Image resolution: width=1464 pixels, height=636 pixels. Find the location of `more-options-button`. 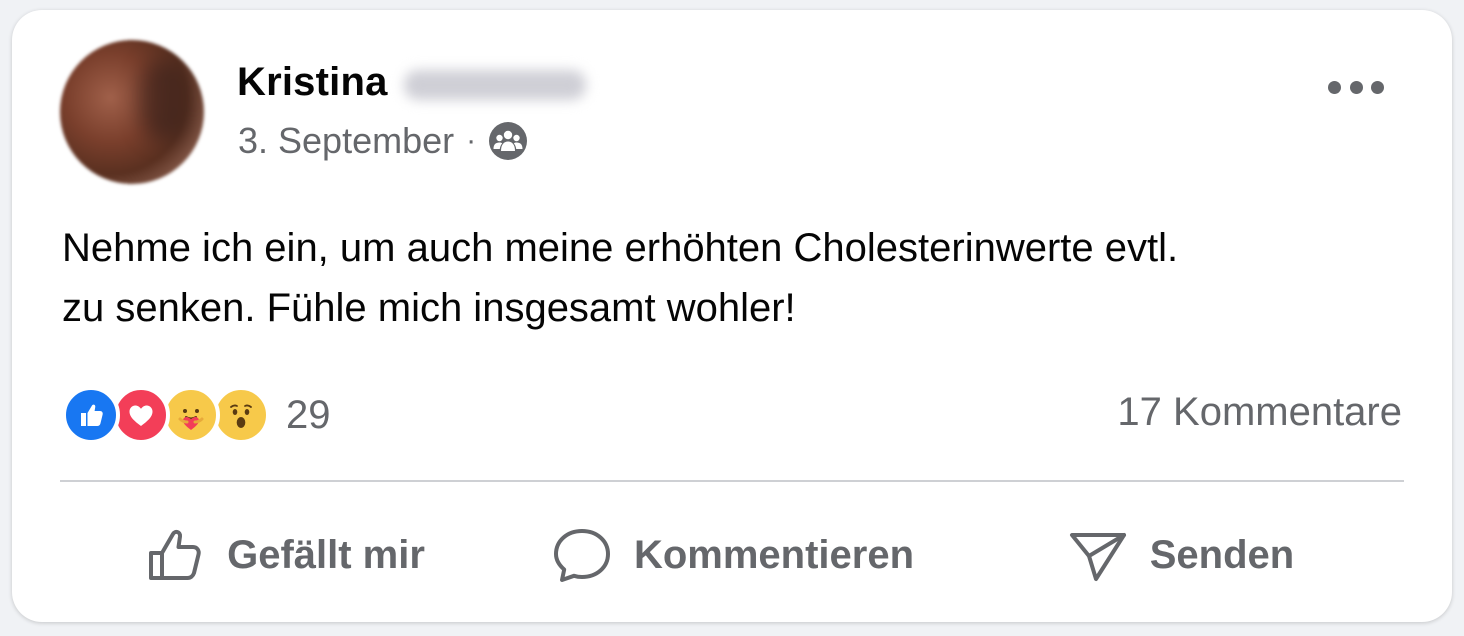

more-options-button is located at coordinates (1356, 87).